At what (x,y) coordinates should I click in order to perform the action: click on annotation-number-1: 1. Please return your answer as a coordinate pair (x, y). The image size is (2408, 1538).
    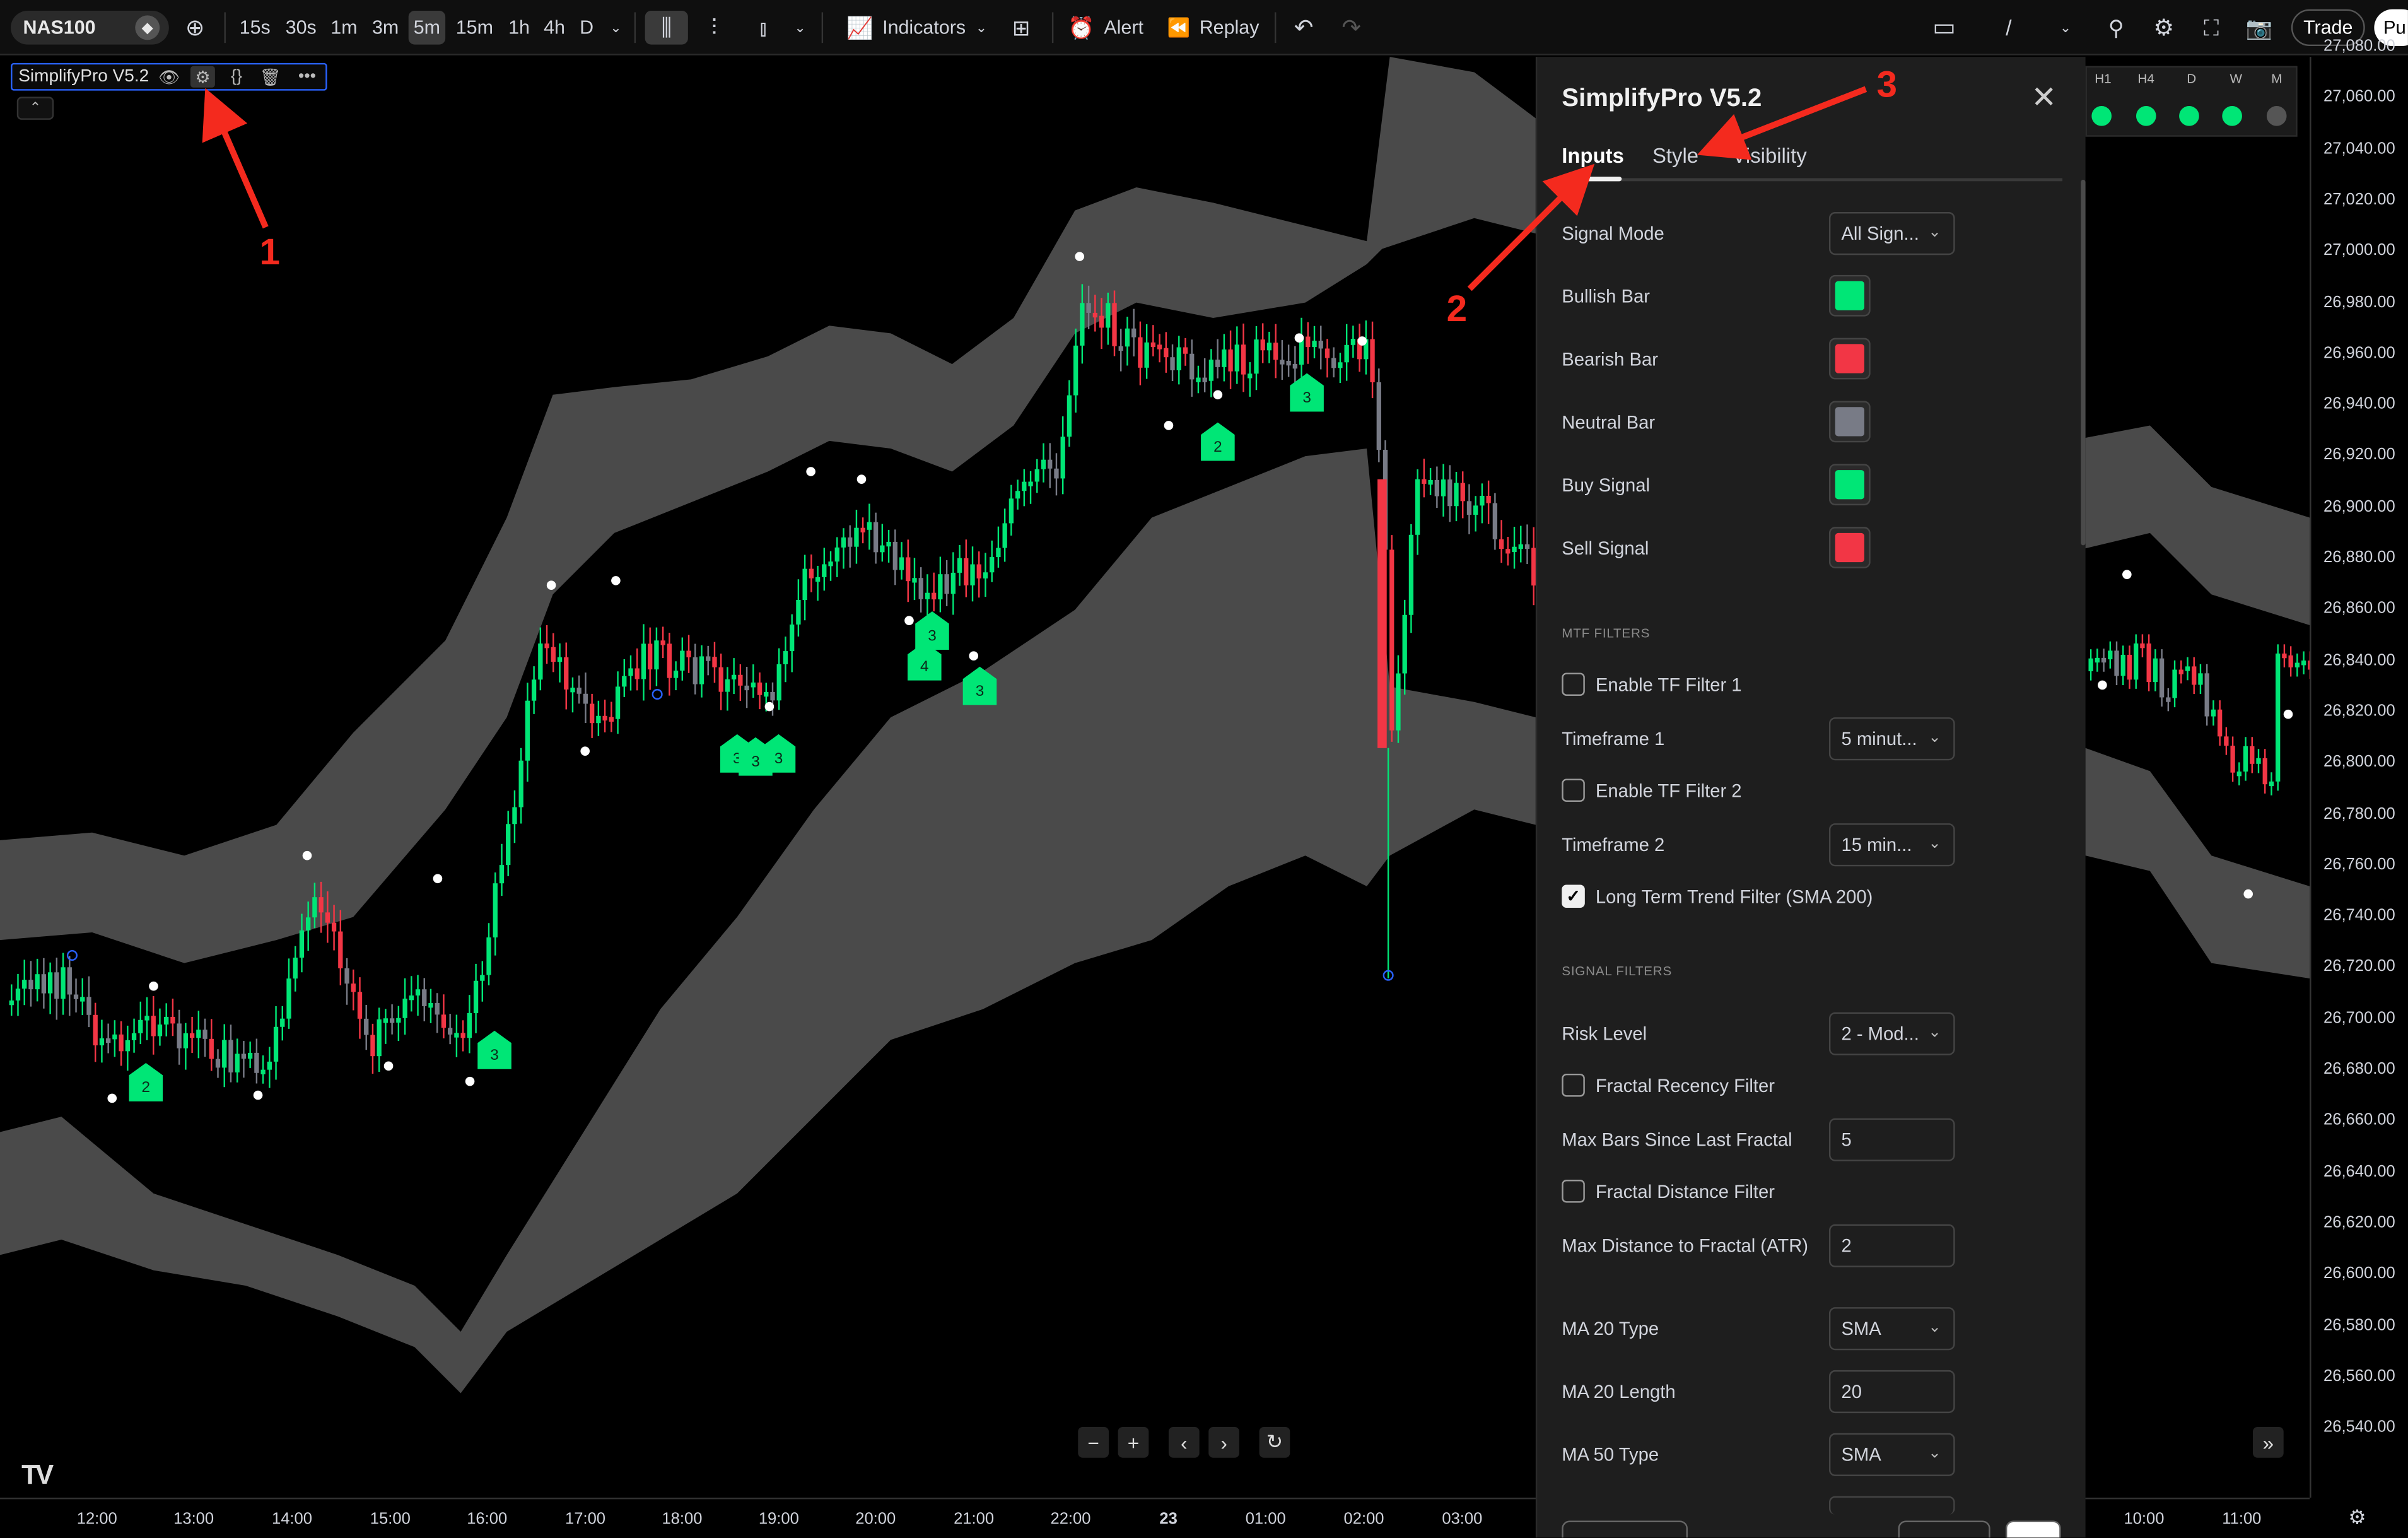
    Looking at the image, I should click on (270, 253).